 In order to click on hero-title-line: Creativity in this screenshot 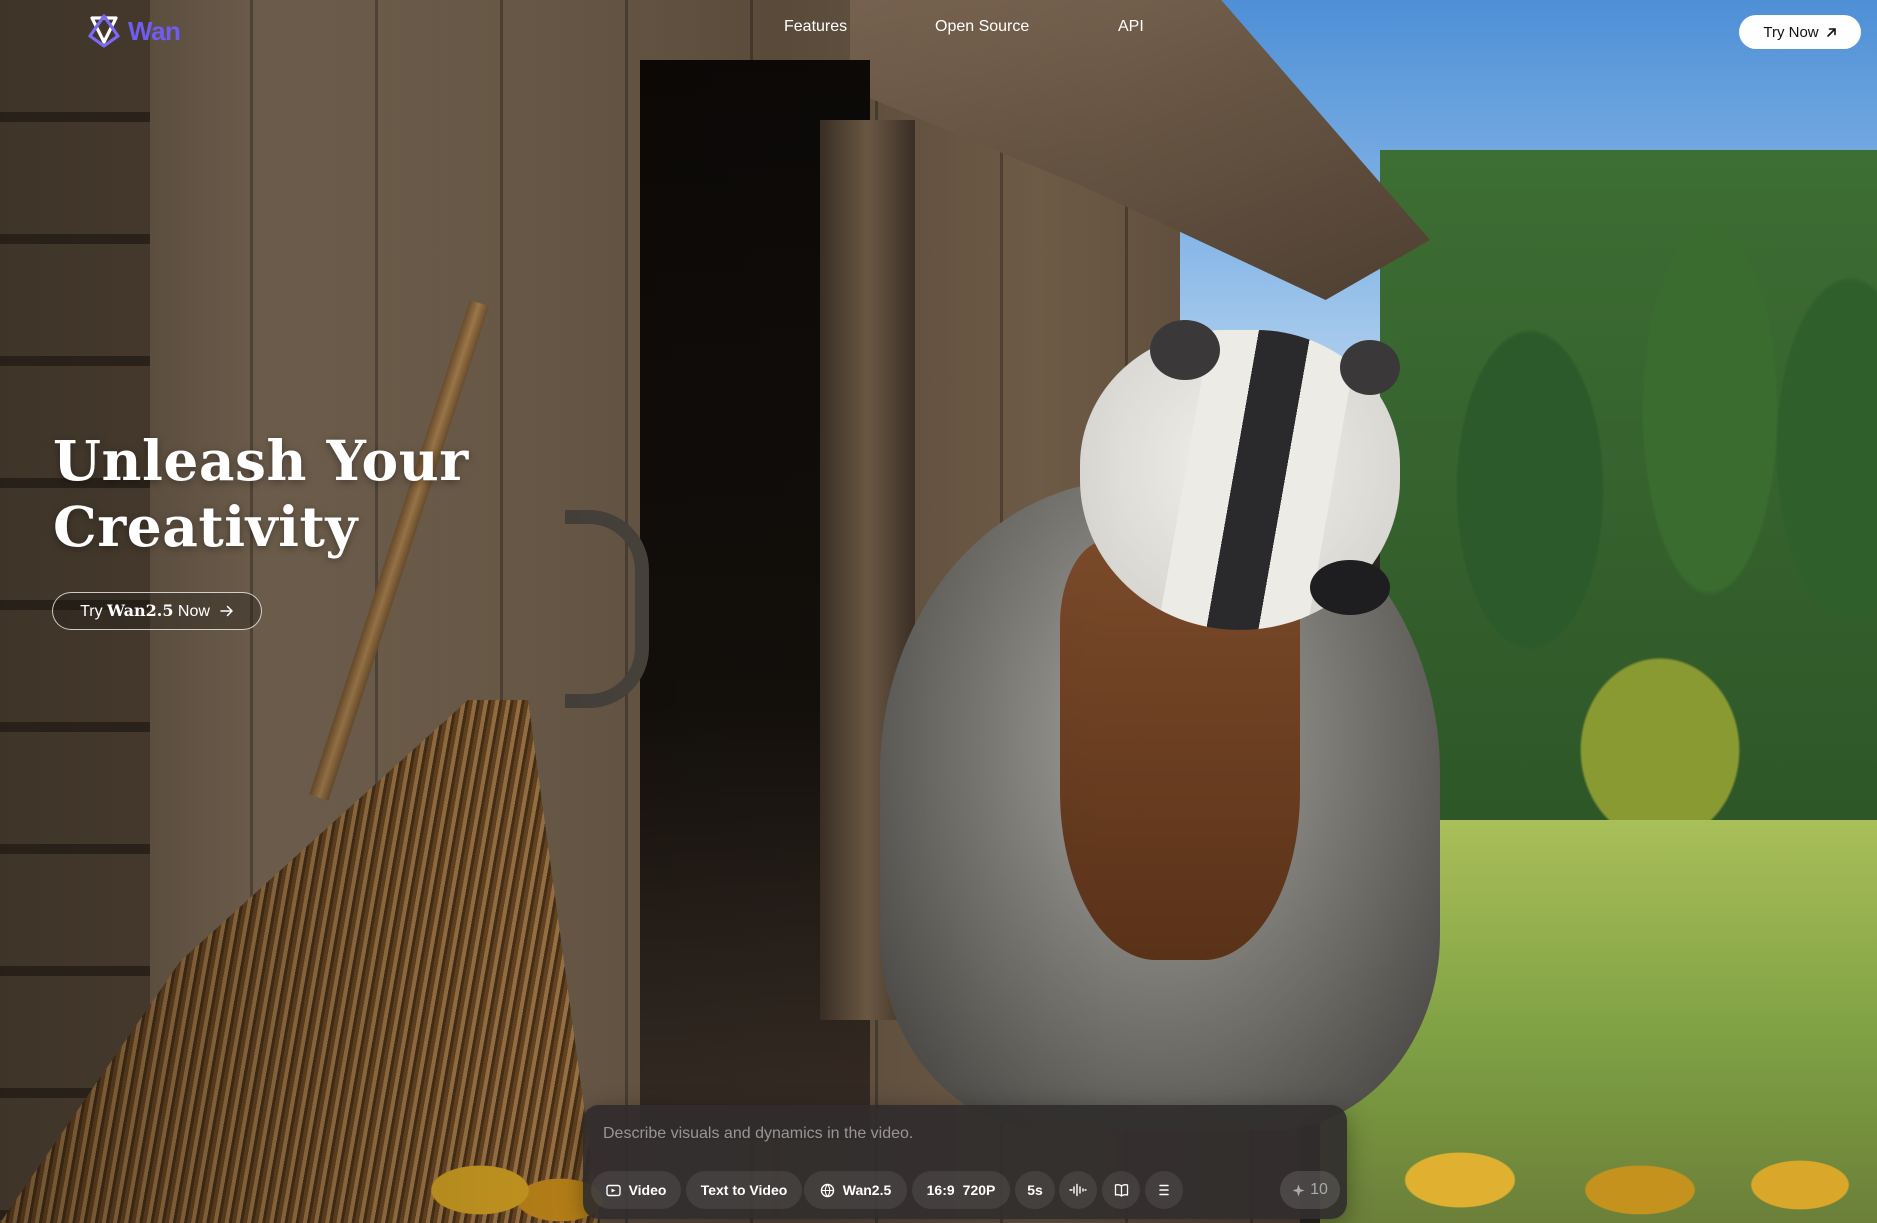, I will do `click(205, 526)`.